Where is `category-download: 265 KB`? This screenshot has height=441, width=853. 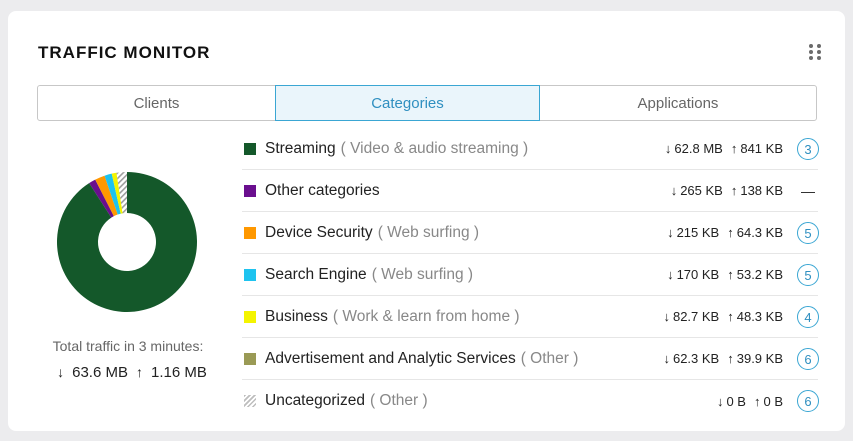
category-download: 265 KB is located at coordinates (701, 190).